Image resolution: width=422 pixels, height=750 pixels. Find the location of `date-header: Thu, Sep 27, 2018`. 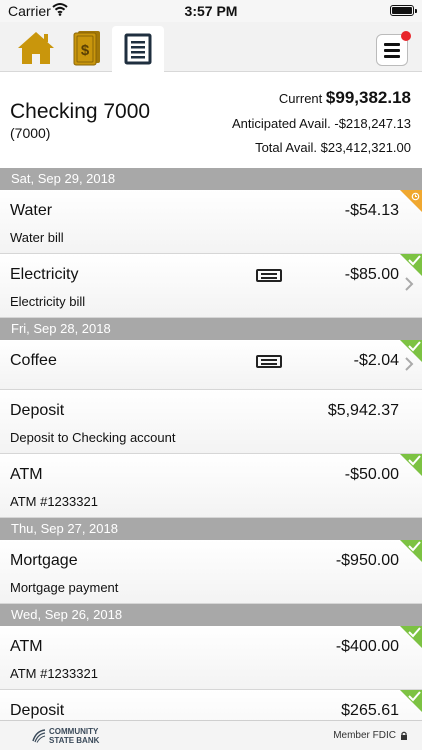

date-header: Thu, Sep 27, 2018 is located at coordinates (211, 529).